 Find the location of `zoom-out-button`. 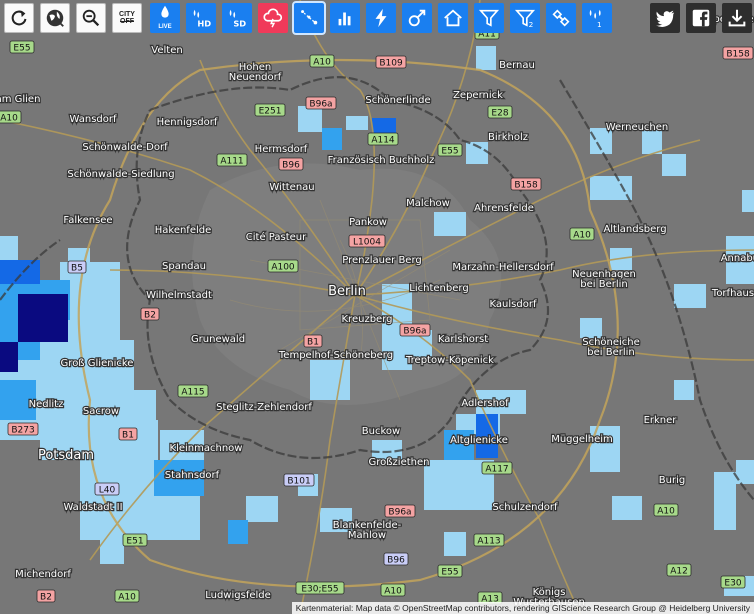

zoom-out-button is located at coordinates (91, 18).